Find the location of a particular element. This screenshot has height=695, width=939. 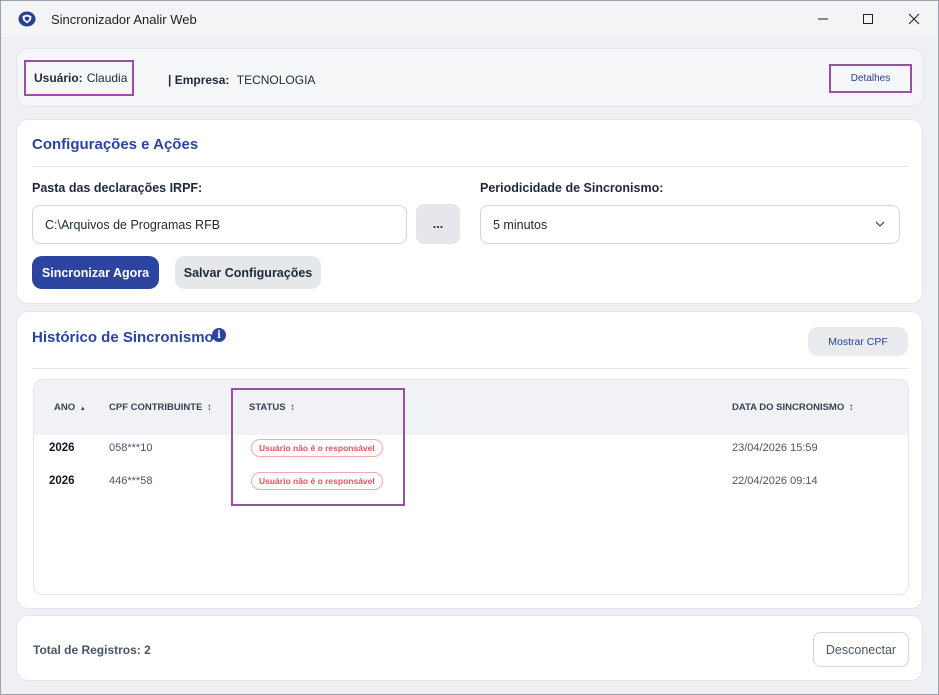

period-selected-value: 5 minutos is located at coordinates (520, 224).